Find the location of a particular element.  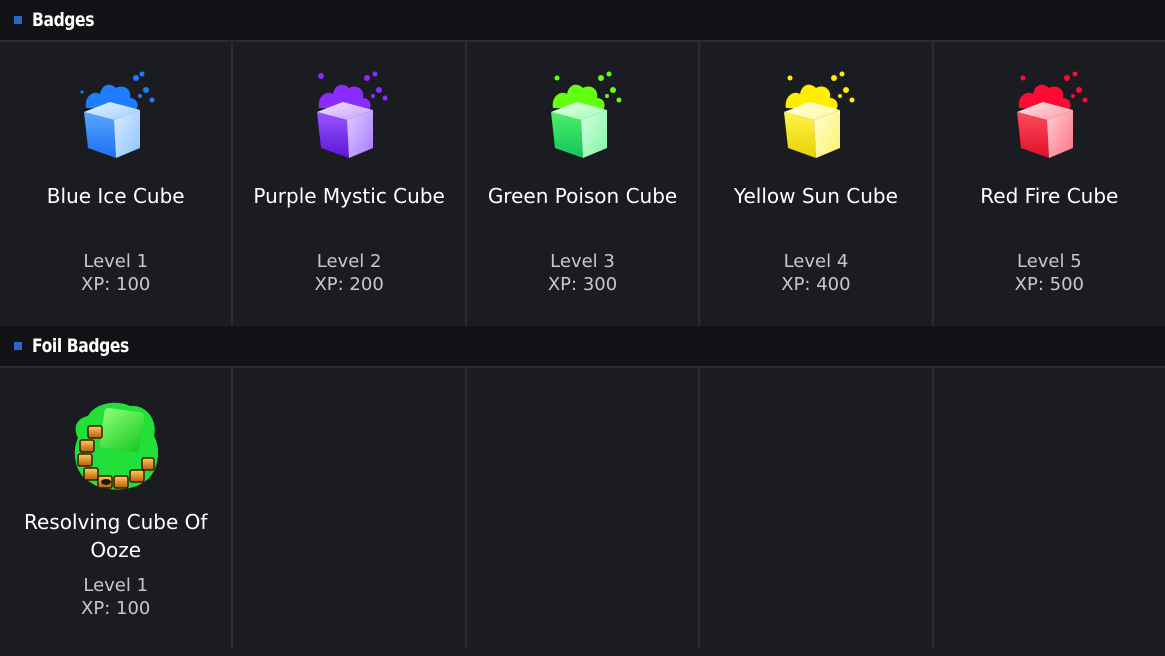

badges-section-header: Badges is located at coordinates (582, 21).